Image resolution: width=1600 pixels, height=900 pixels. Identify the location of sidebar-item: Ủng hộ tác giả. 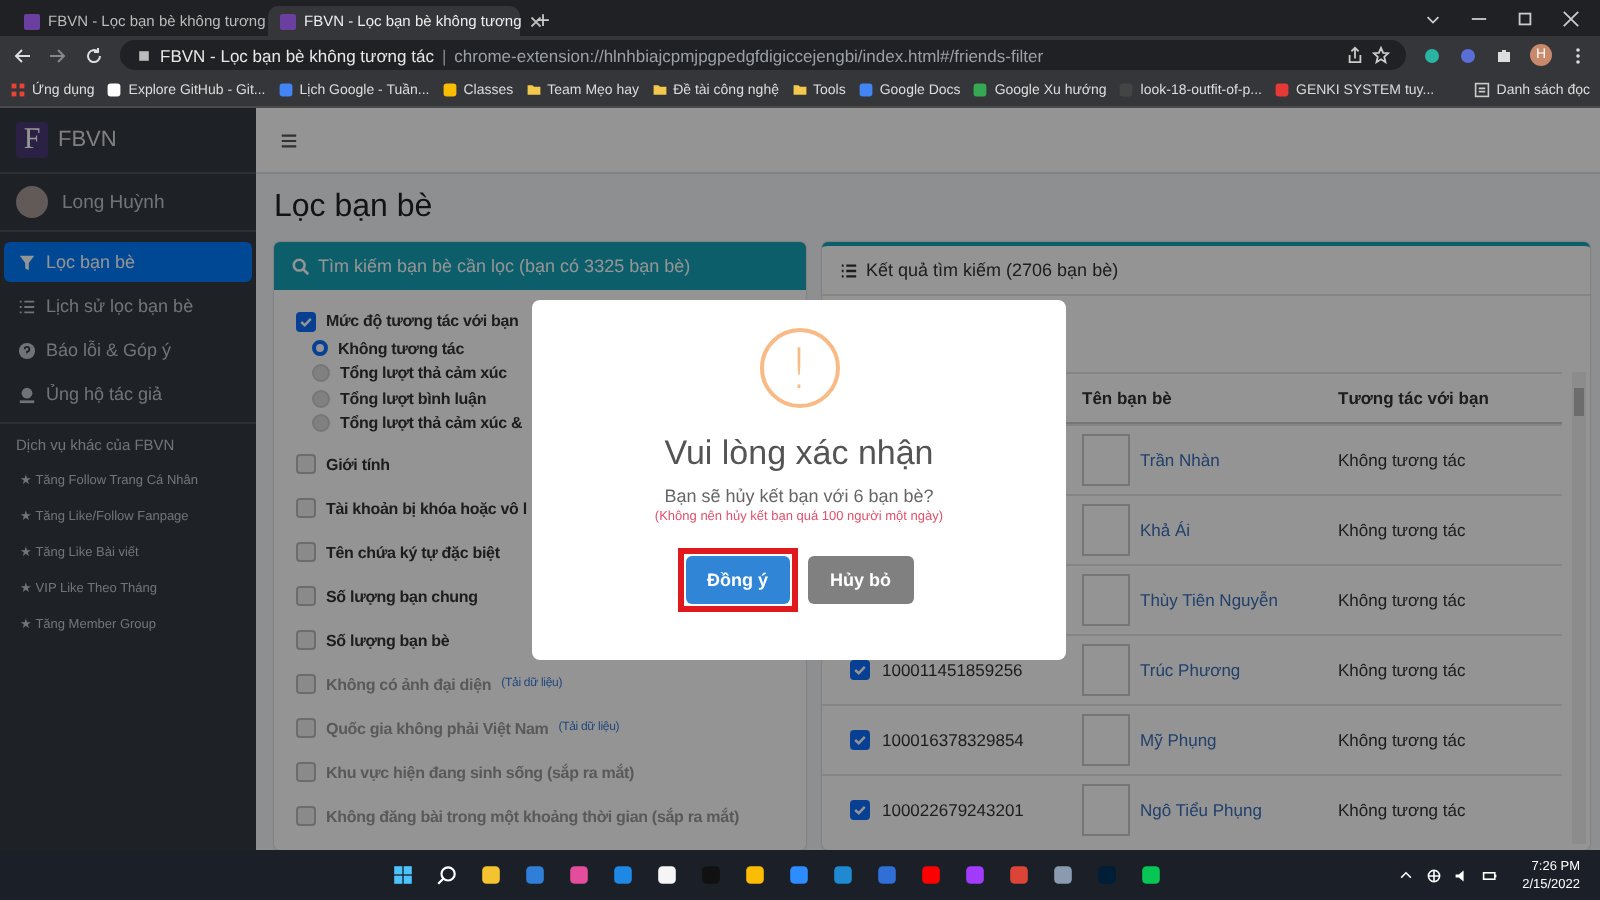
(128, 394).